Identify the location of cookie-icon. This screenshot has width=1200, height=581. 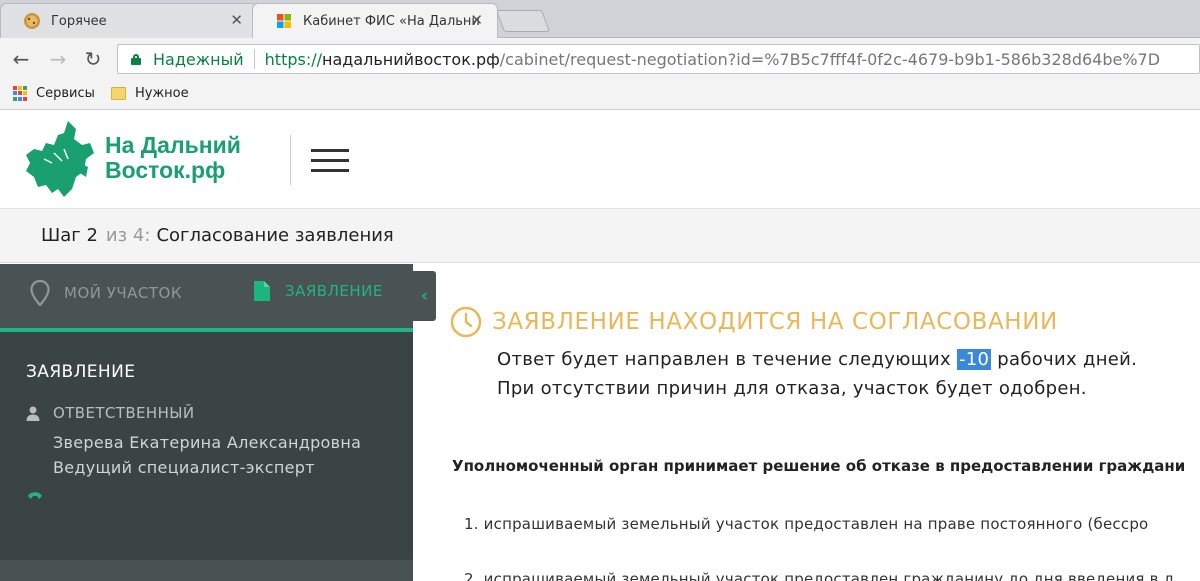
(32, 21).